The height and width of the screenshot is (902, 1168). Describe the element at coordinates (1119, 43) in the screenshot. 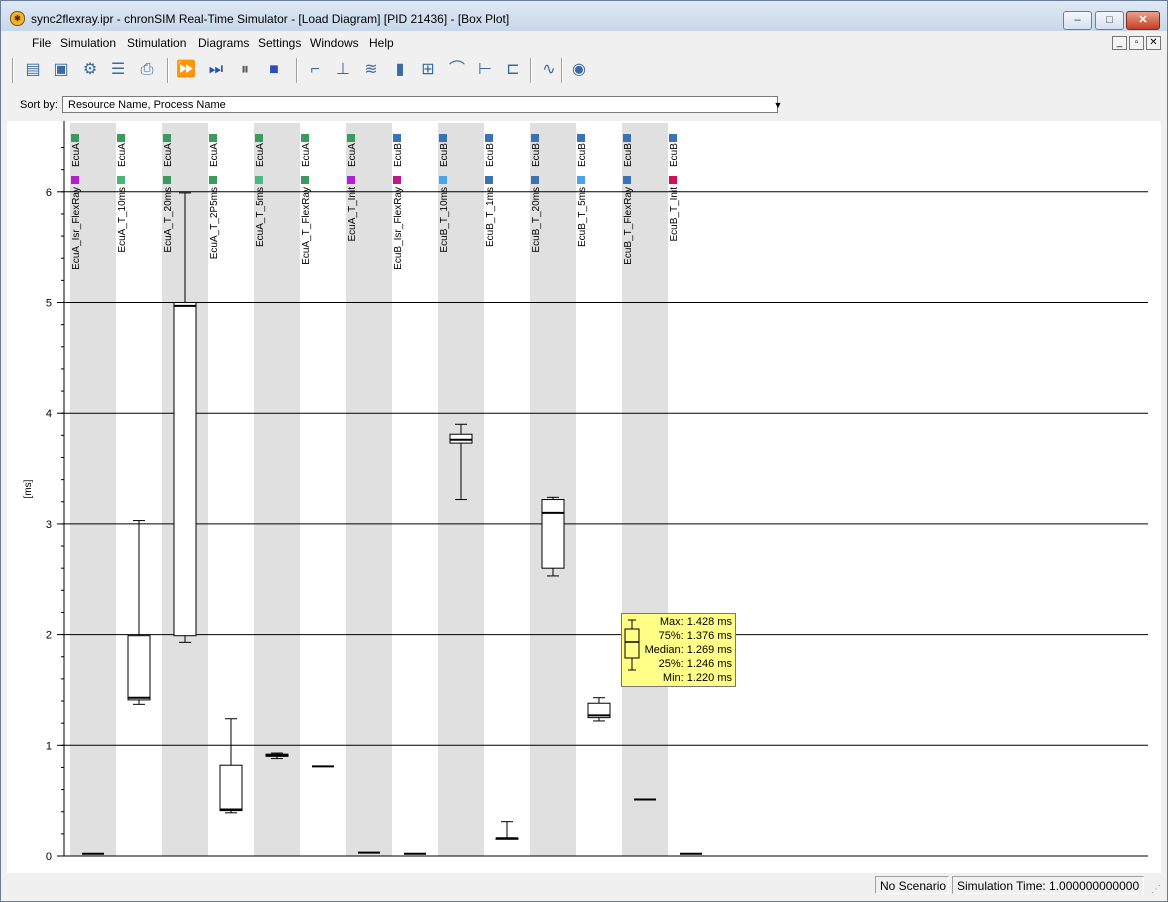

I see `mdi-minimize-button: _` at that location.